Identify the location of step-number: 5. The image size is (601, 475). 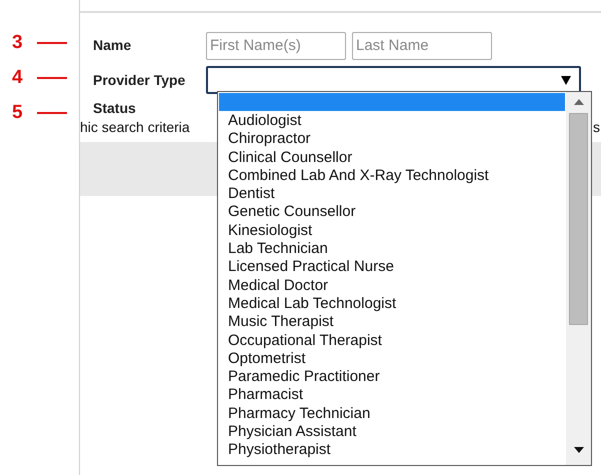
(17, 112).